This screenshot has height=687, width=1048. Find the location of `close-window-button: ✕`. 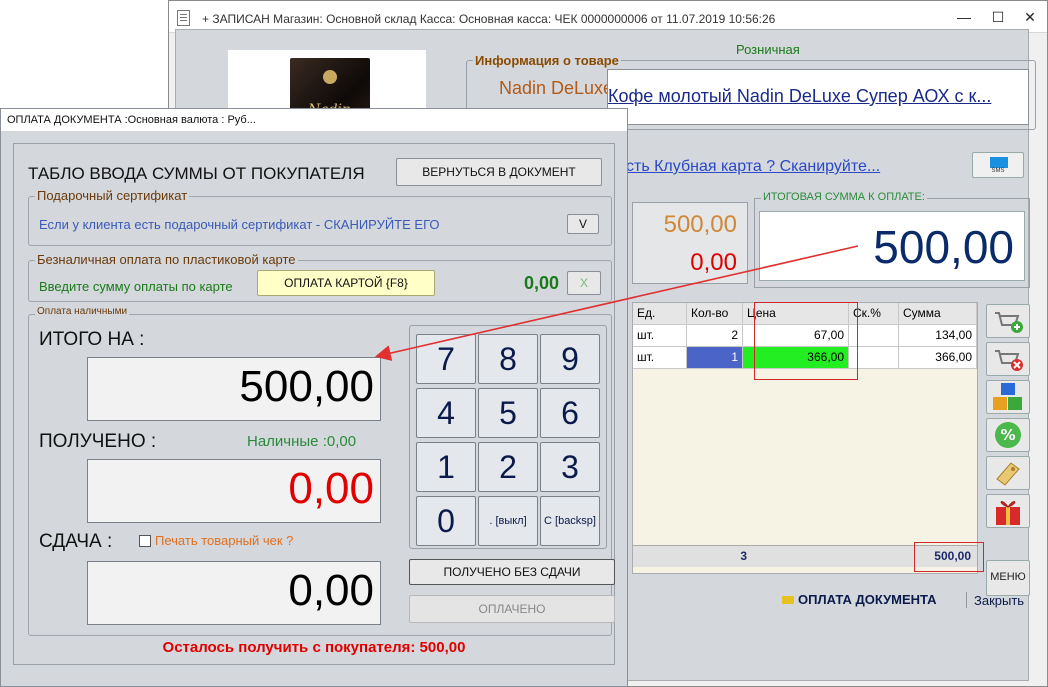

close-window-button: ✕ is located at coordinates (1030, 17).